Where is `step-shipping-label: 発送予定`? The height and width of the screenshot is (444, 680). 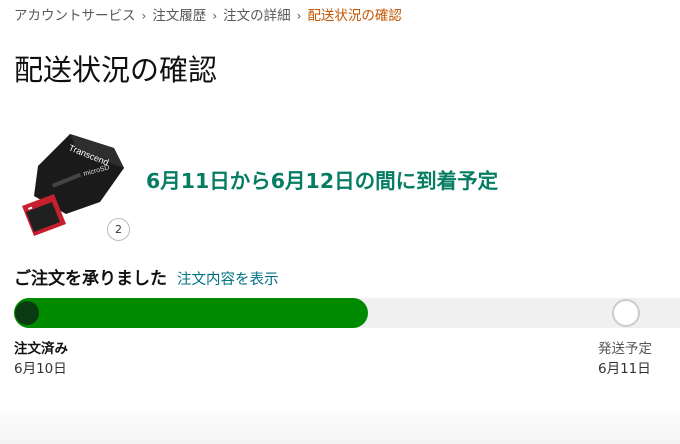 step-shipping-label: 発送予定 is located at coordinates (625, 349).